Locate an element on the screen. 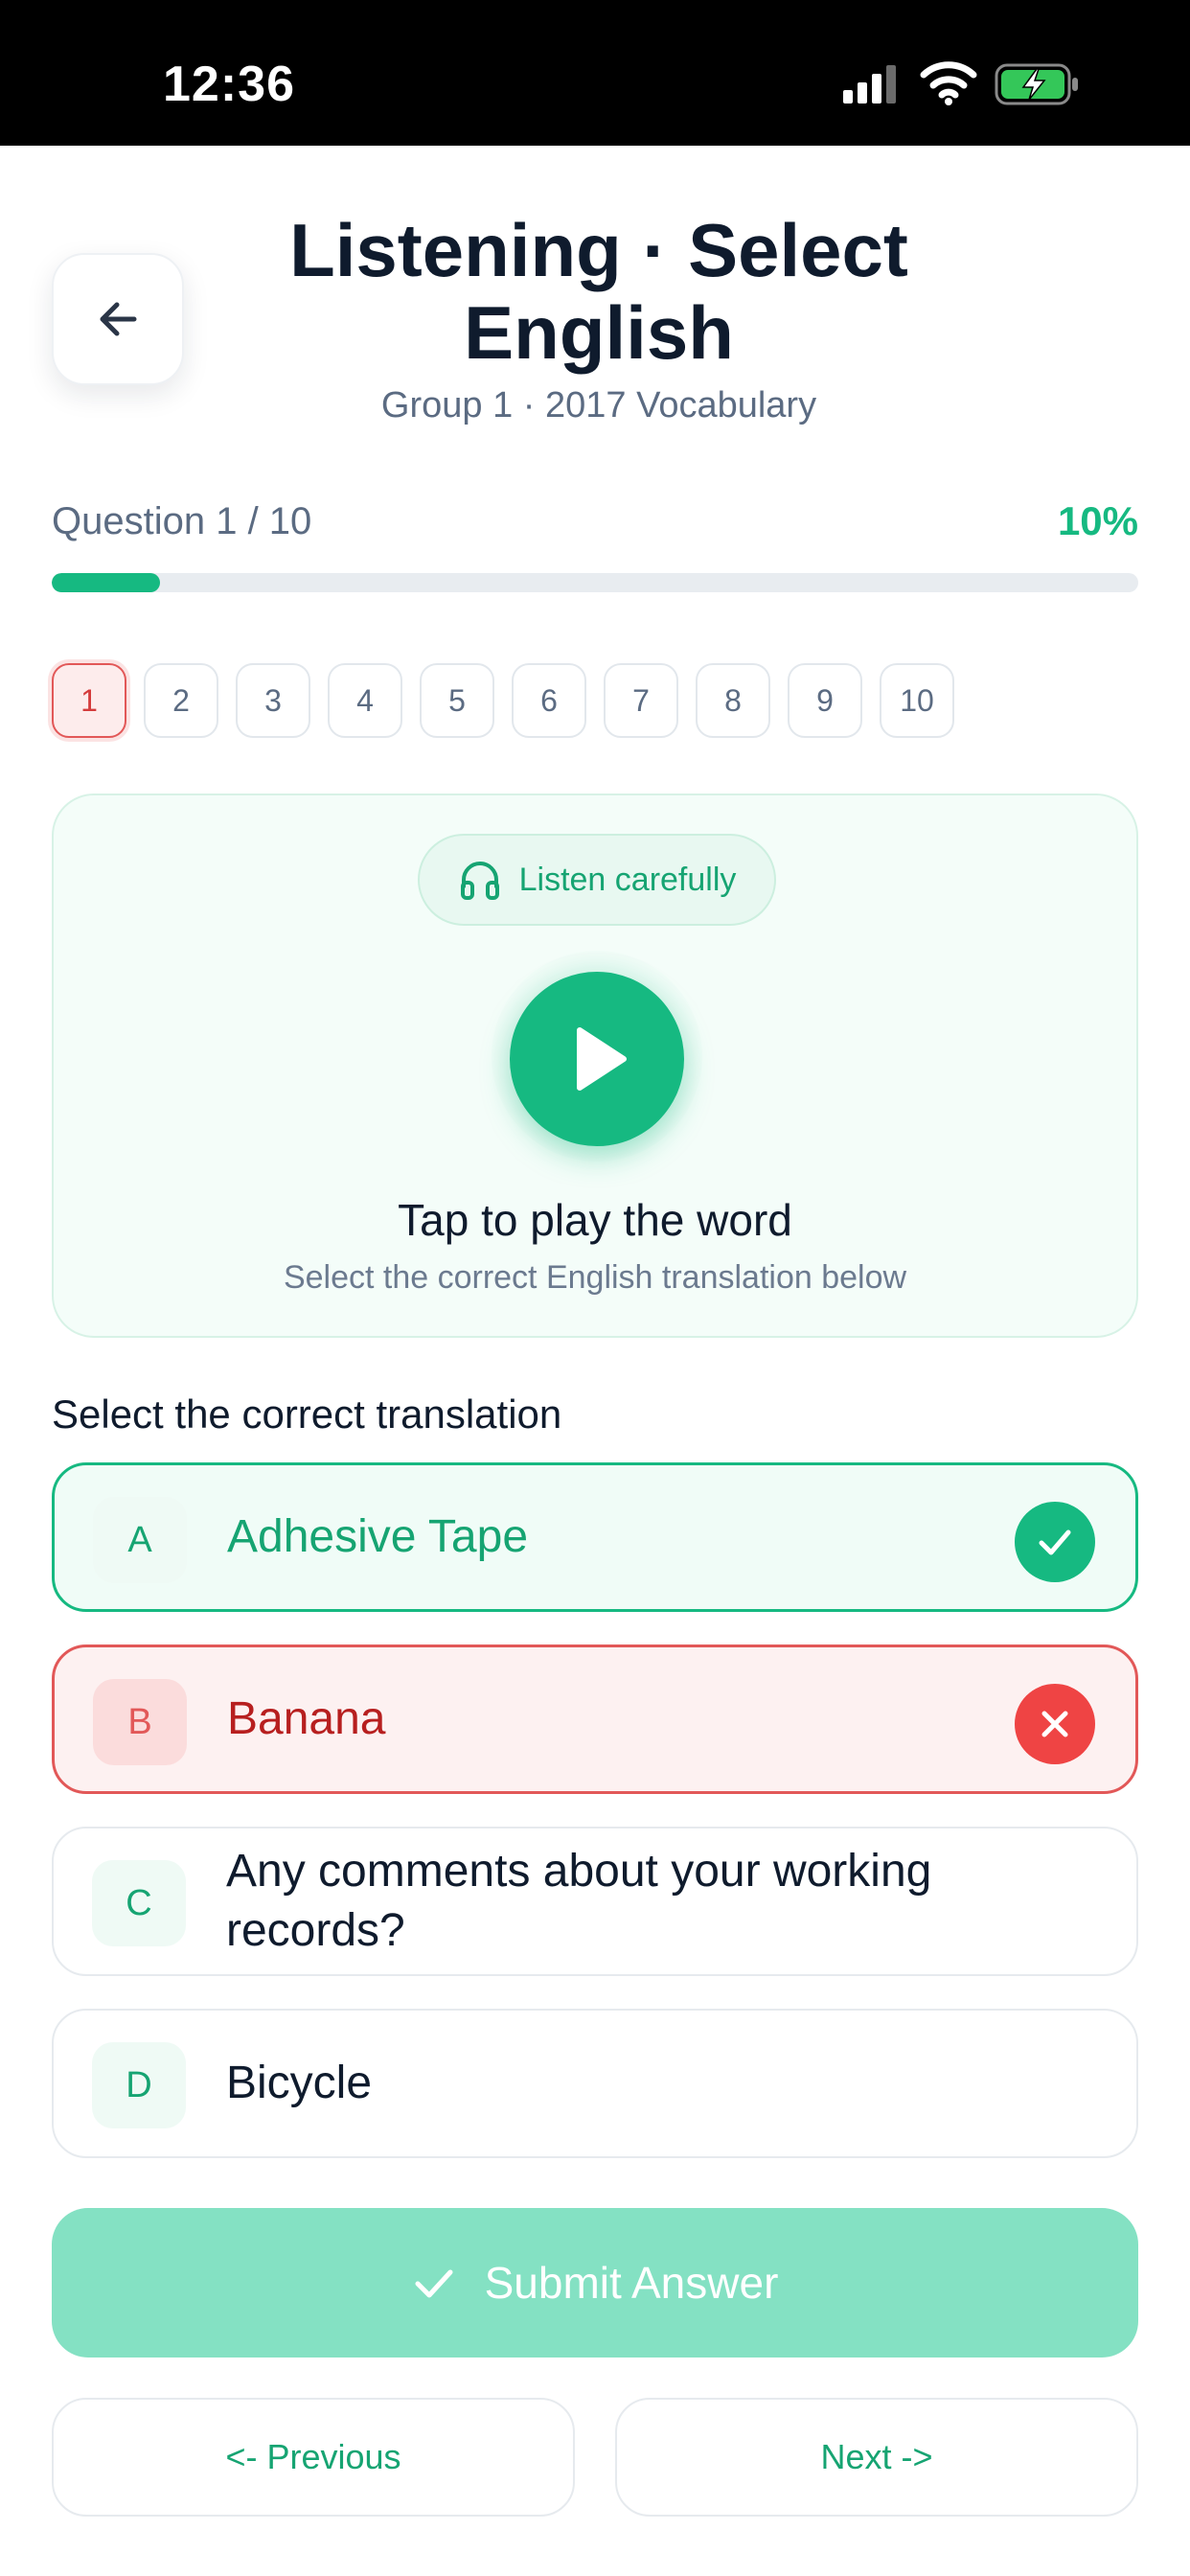  listen-carefully-pill: Listen carefully is located at coordinates (597, 880).